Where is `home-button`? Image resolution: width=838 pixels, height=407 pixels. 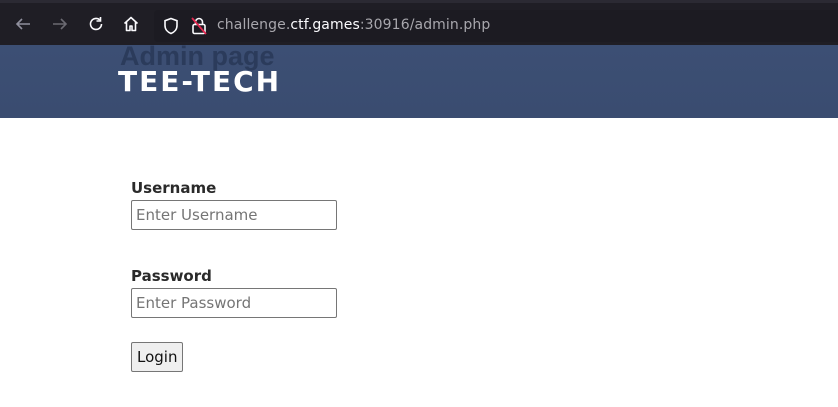 home-button is located at coordinates (131, 24).